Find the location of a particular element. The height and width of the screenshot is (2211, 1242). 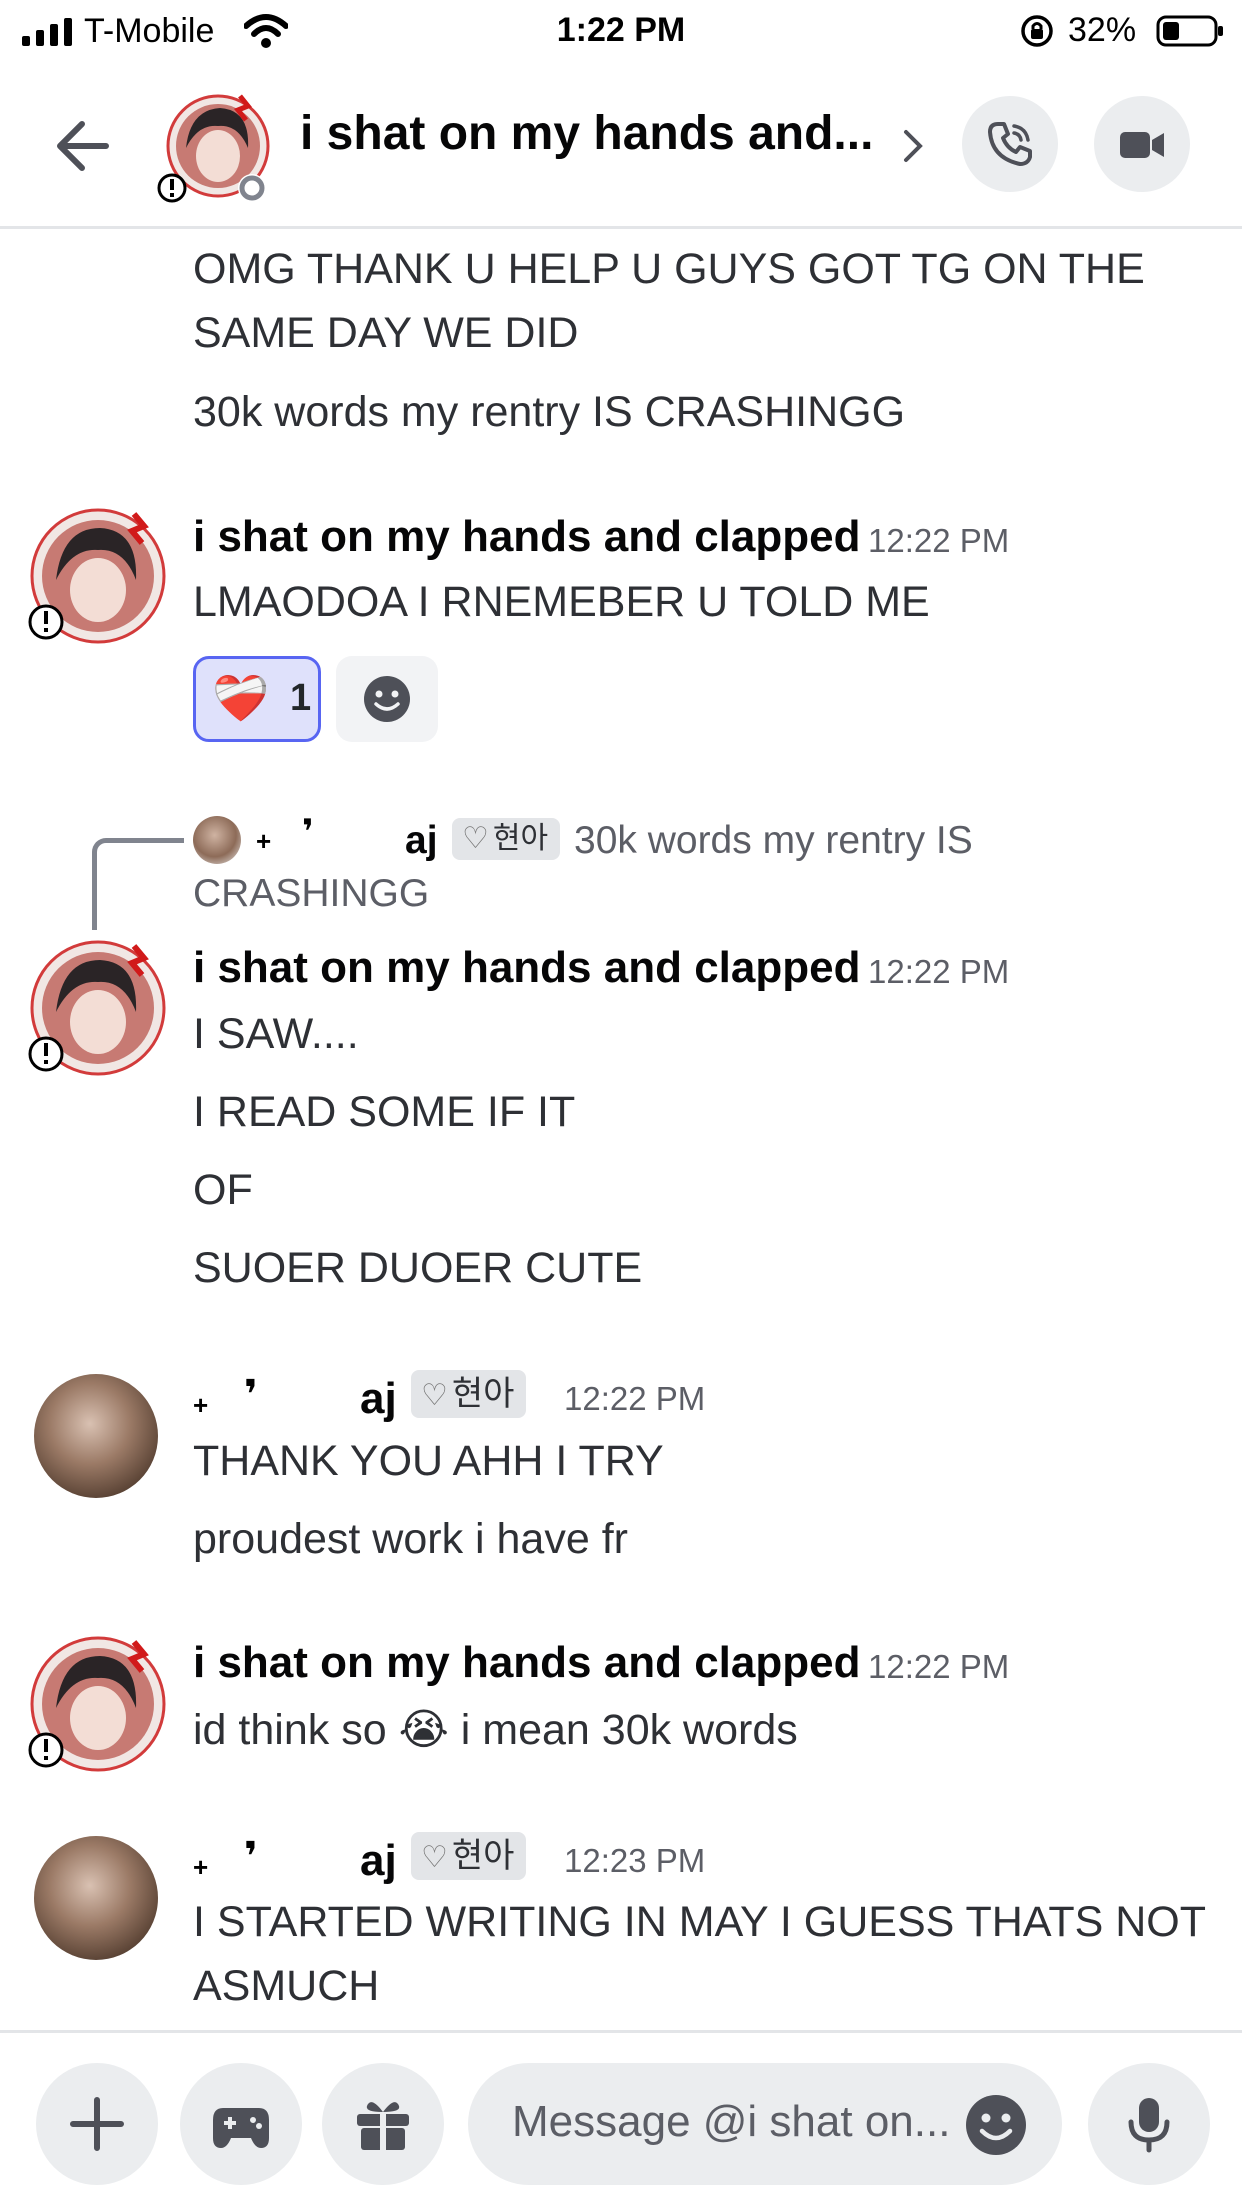

activities-button is located at coordinates (241, 2124).